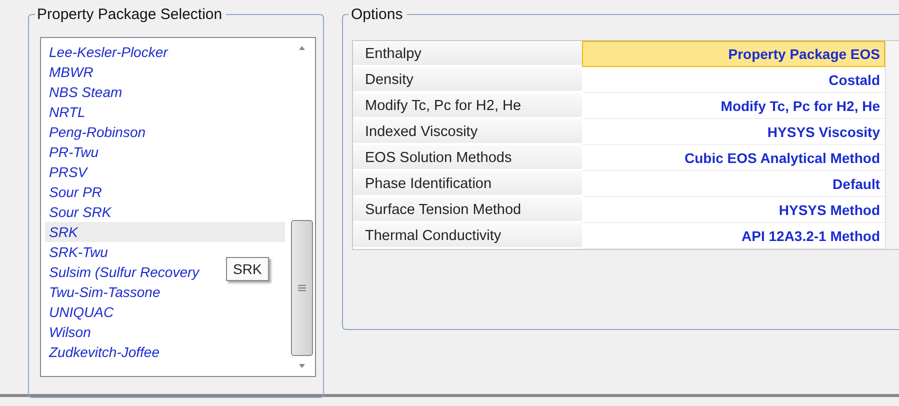 The image size is (899, 406). What do you see at coordinates (97, 132) in the screenshot?
I see `list-item: Peng-Robinson` at bounding box center [97, 132].